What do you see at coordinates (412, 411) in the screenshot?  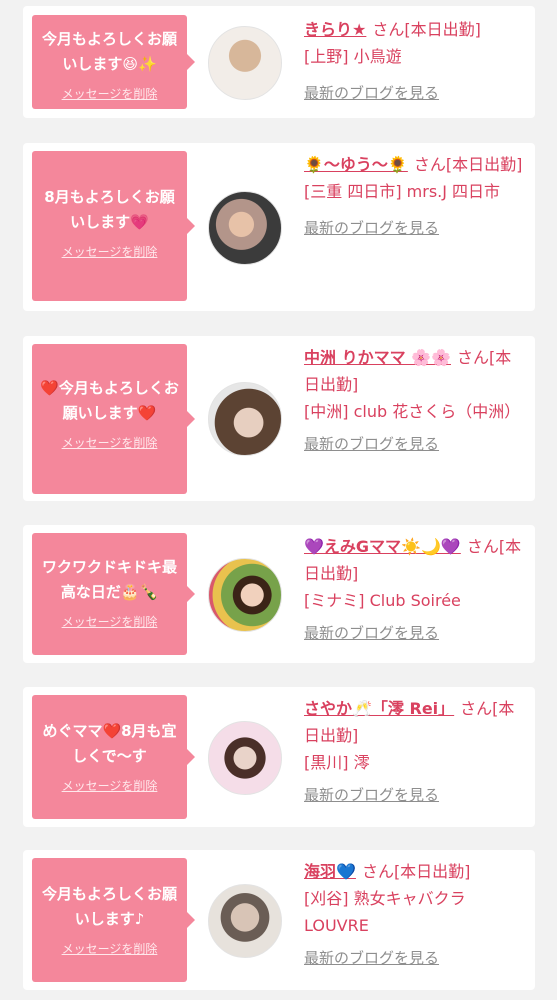 I see `location-text: [中洲] club 花さくら（中洲）` at bounding box center [412, 411].